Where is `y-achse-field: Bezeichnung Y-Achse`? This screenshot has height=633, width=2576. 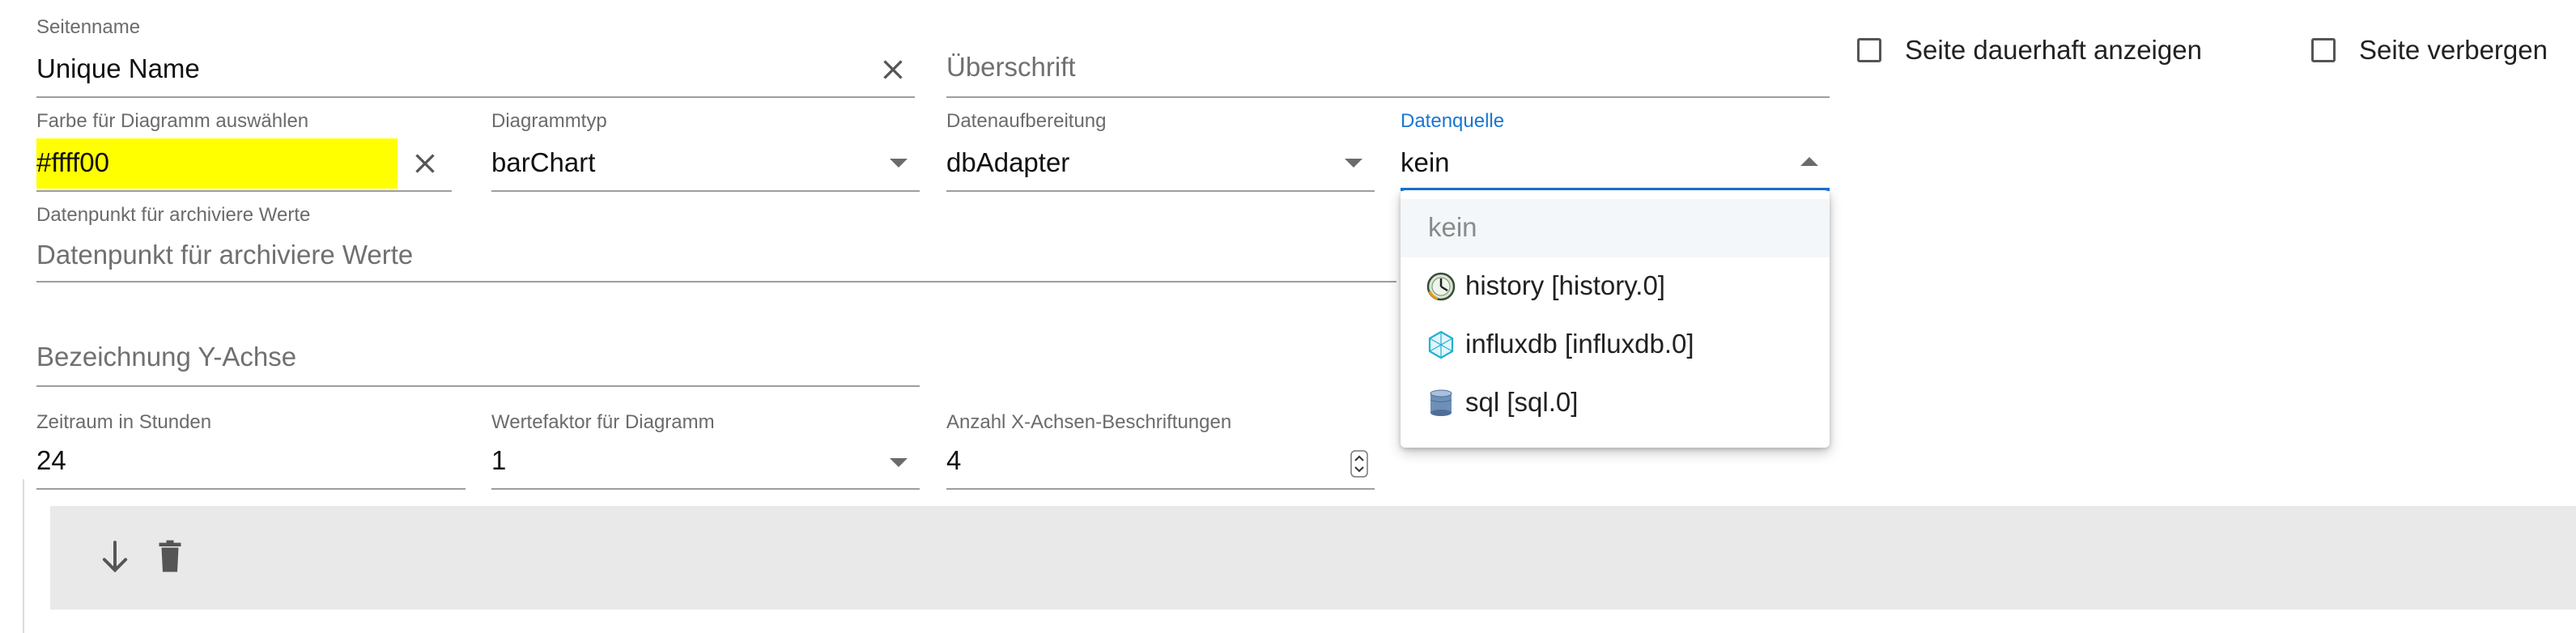
y-achse-field: Bezeichnung Y-Achse is located at coordinates (478, 356).